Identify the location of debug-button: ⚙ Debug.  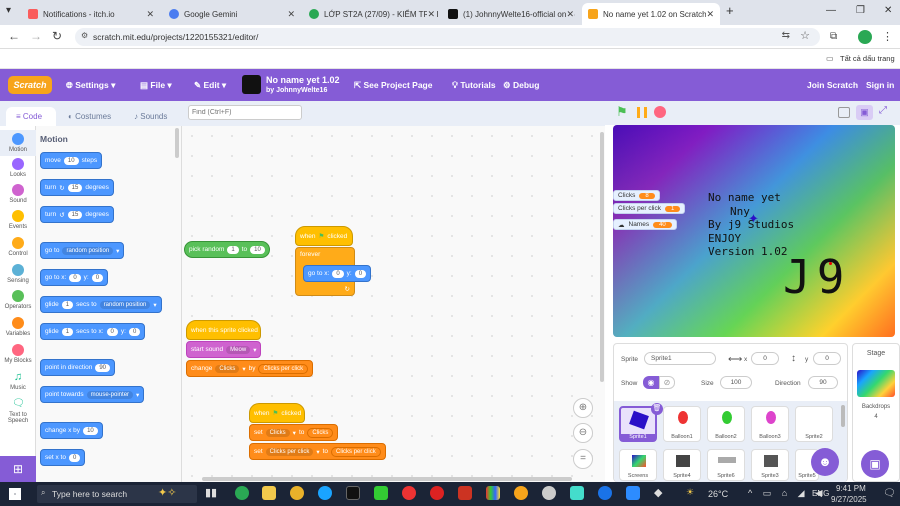
(521, 85).